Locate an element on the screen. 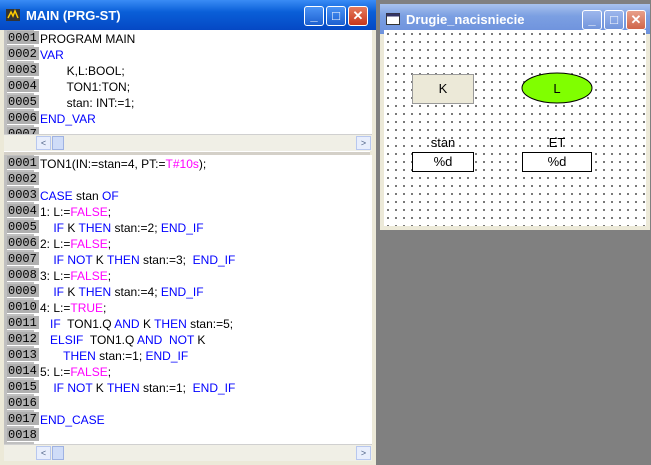 Image resolution: width=651 pixels, height=465 pixels. line-number: 0015 is located at coordinates (23, 387).